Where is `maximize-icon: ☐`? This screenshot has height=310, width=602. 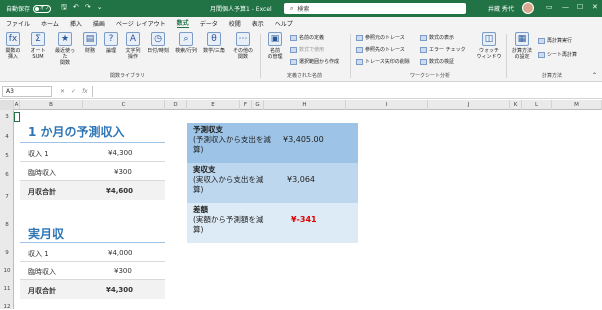
maximize-icon: ☐ is located at coordinates (580, 7).